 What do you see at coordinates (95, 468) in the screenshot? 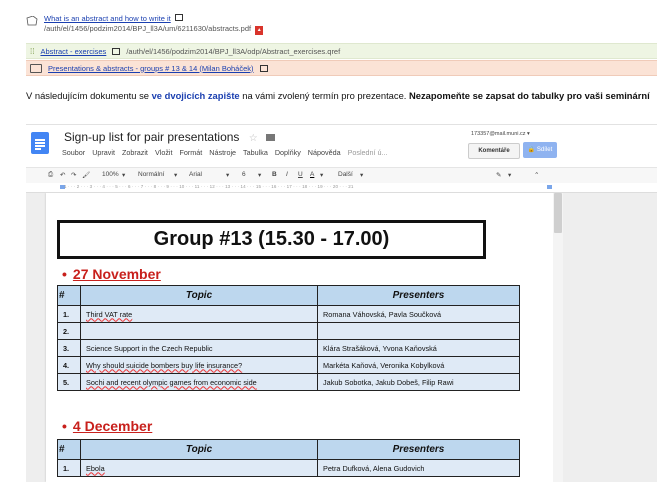
I see `topic-text: Ebola` at bounding box center [95, 468].